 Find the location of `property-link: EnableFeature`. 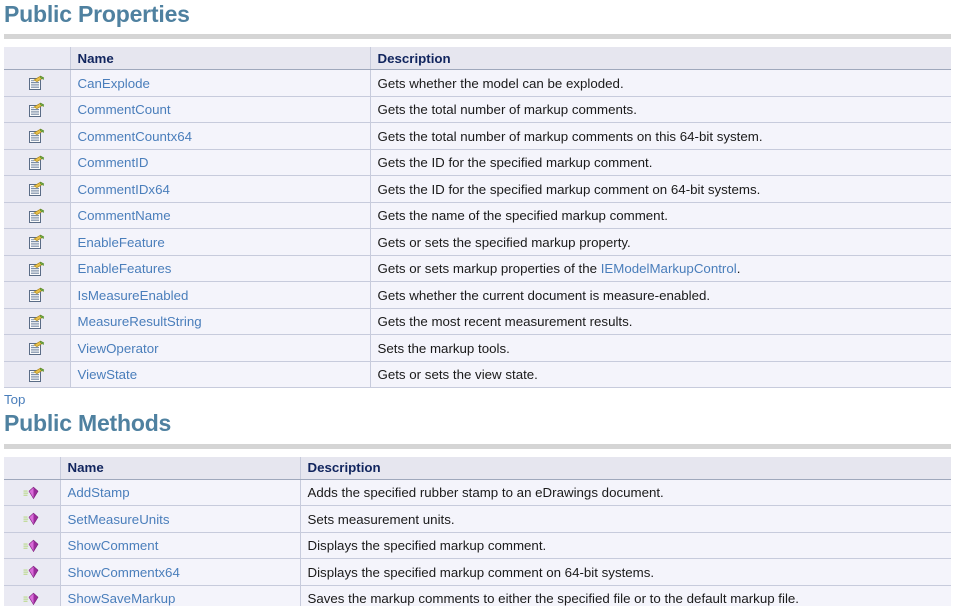

property-link: EnableFeature is located at coordinates (121, 242).